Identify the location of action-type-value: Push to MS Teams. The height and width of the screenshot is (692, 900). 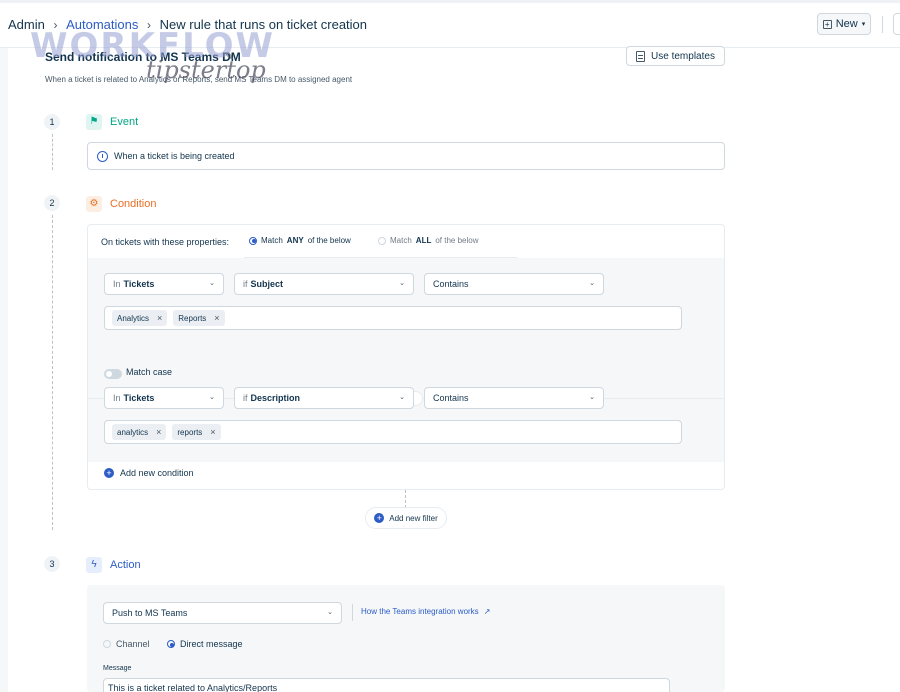
(150, 613).